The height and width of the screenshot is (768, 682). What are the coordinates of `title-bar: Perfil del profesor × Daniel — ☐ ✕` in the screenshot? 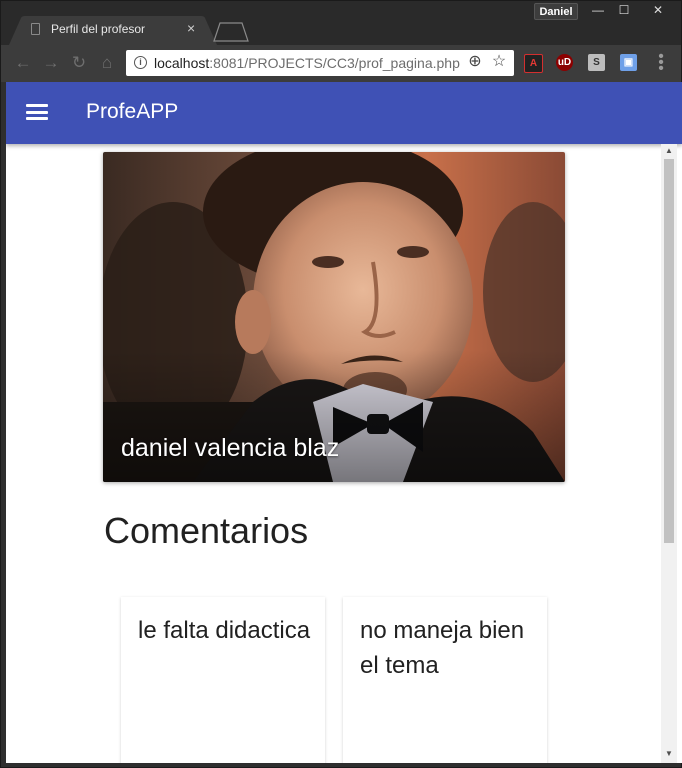 It's located at (341, 23).